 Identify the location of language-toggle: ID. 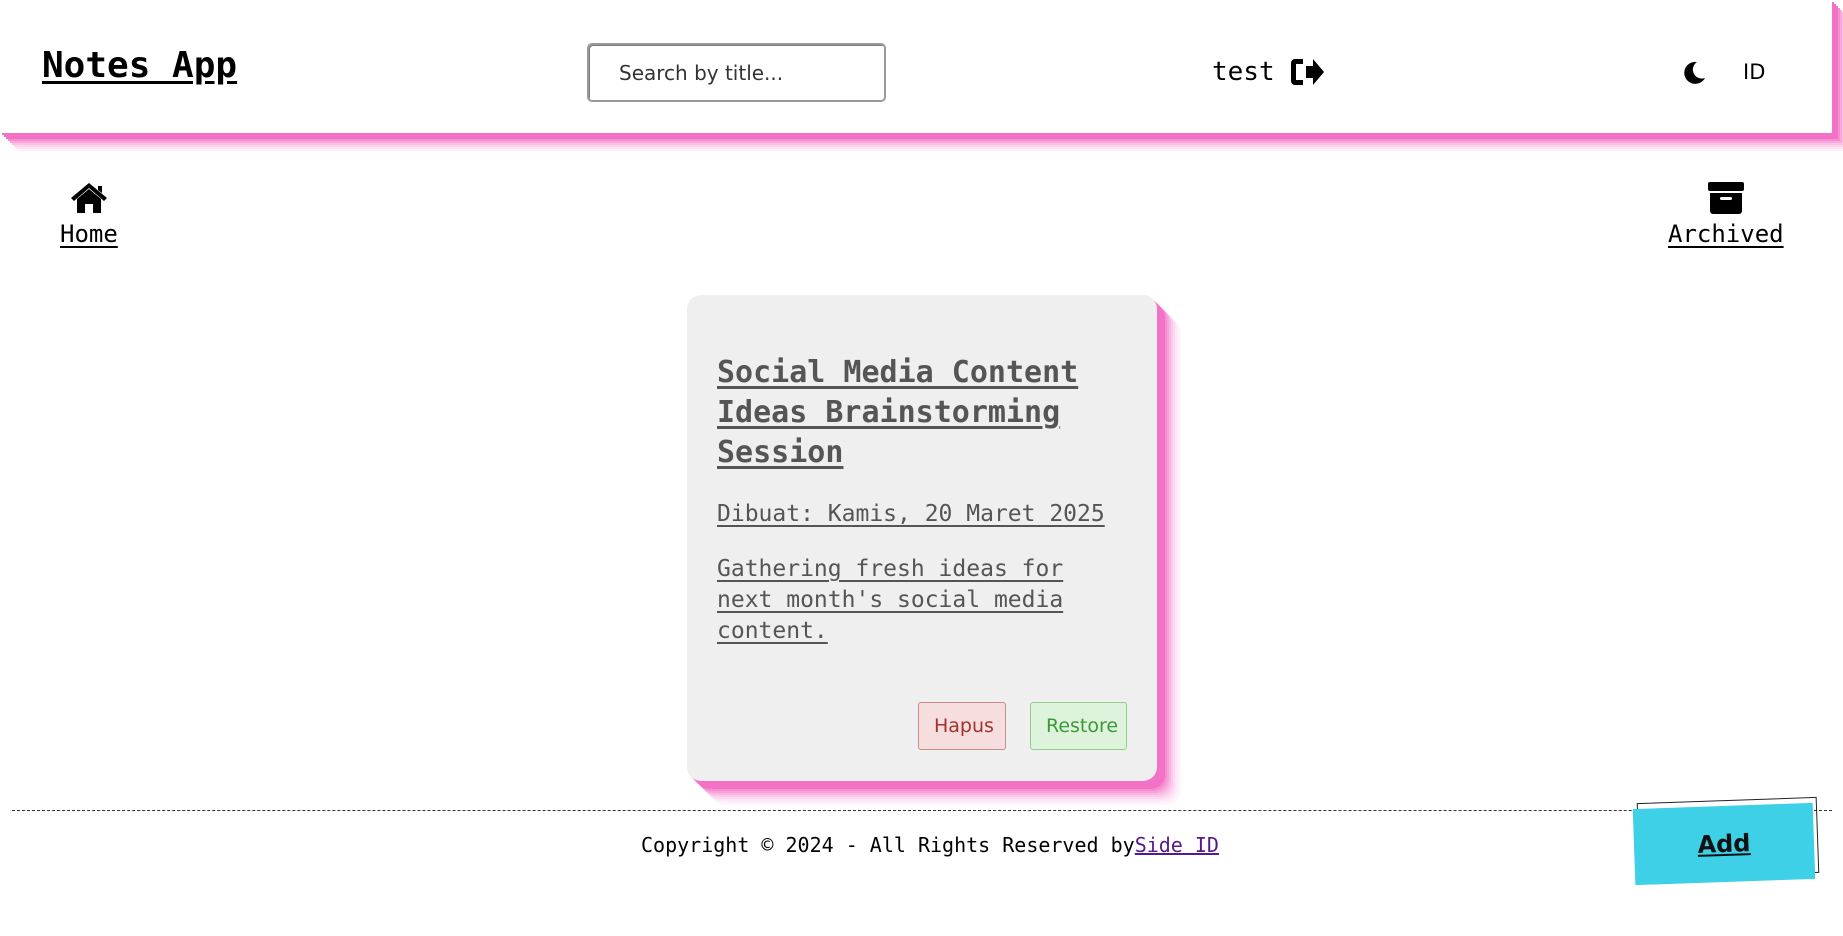
(1754, 72).